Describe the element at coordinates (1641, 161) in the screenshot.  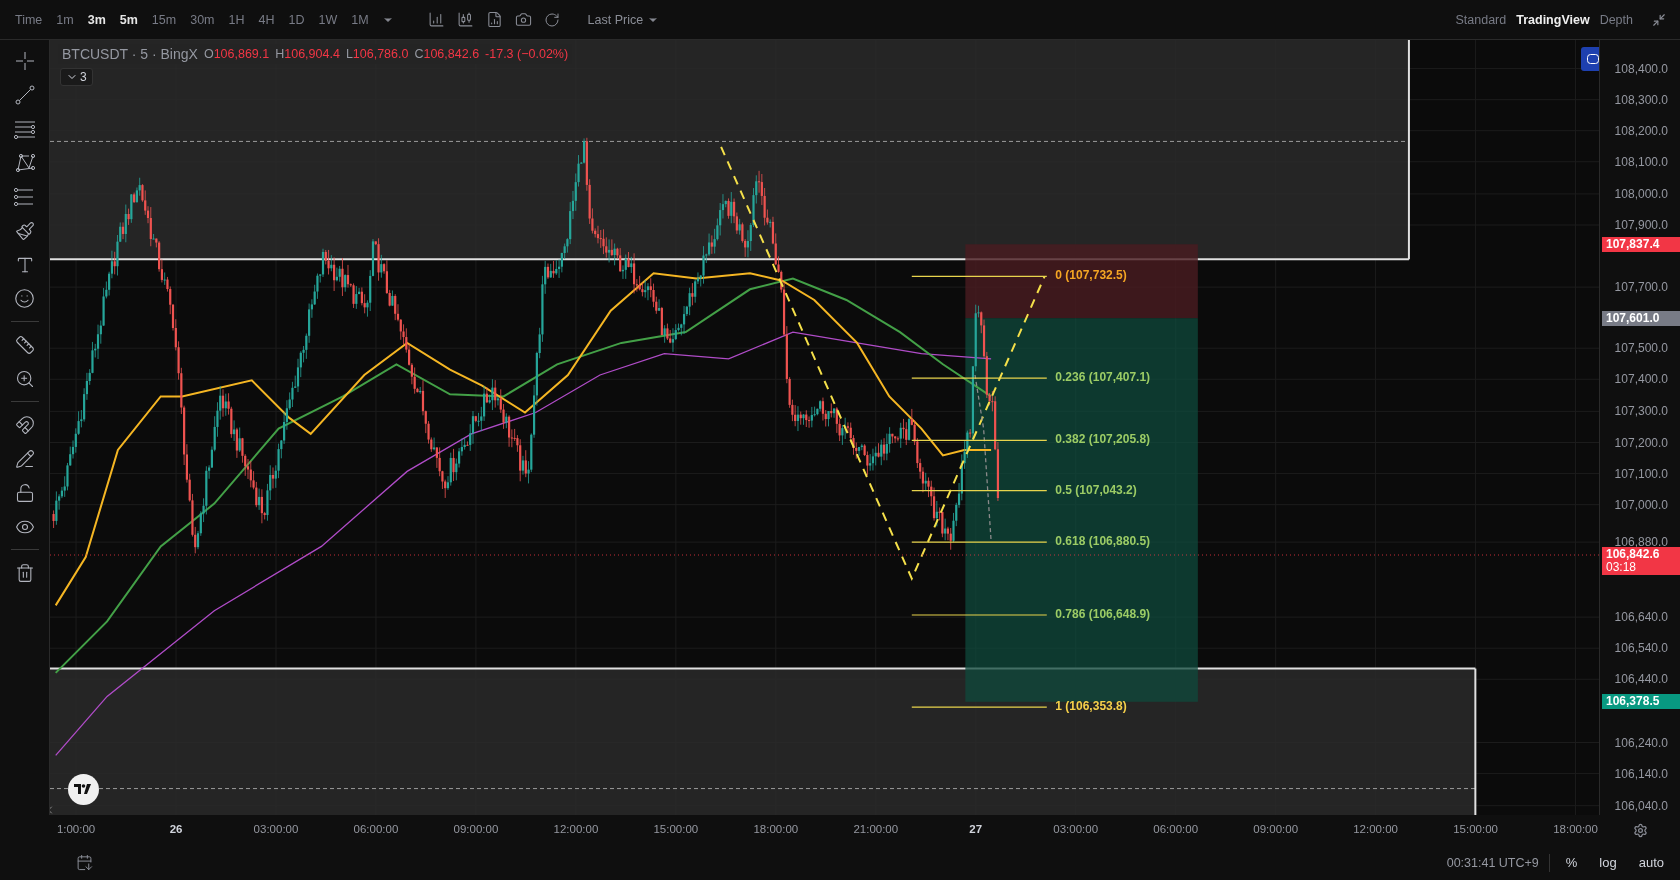
I see `price-label: 108,100.0` at that location.